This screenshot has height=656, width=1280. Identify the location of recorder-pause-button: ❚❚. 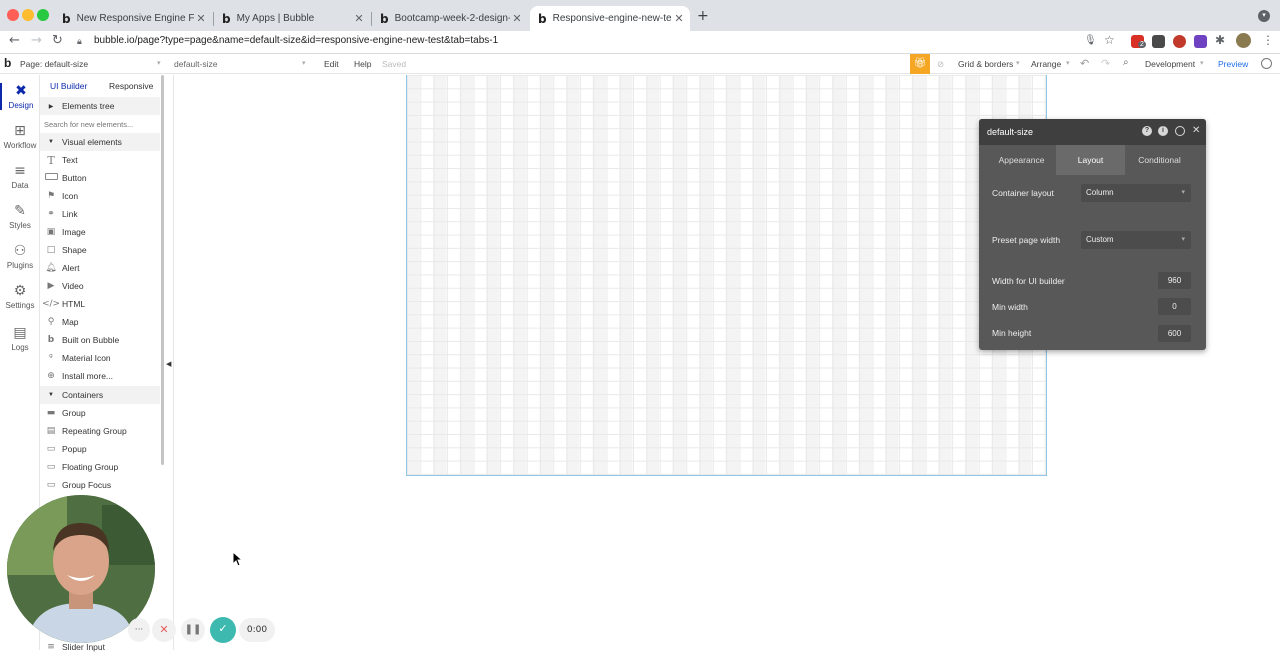
(193, 630).